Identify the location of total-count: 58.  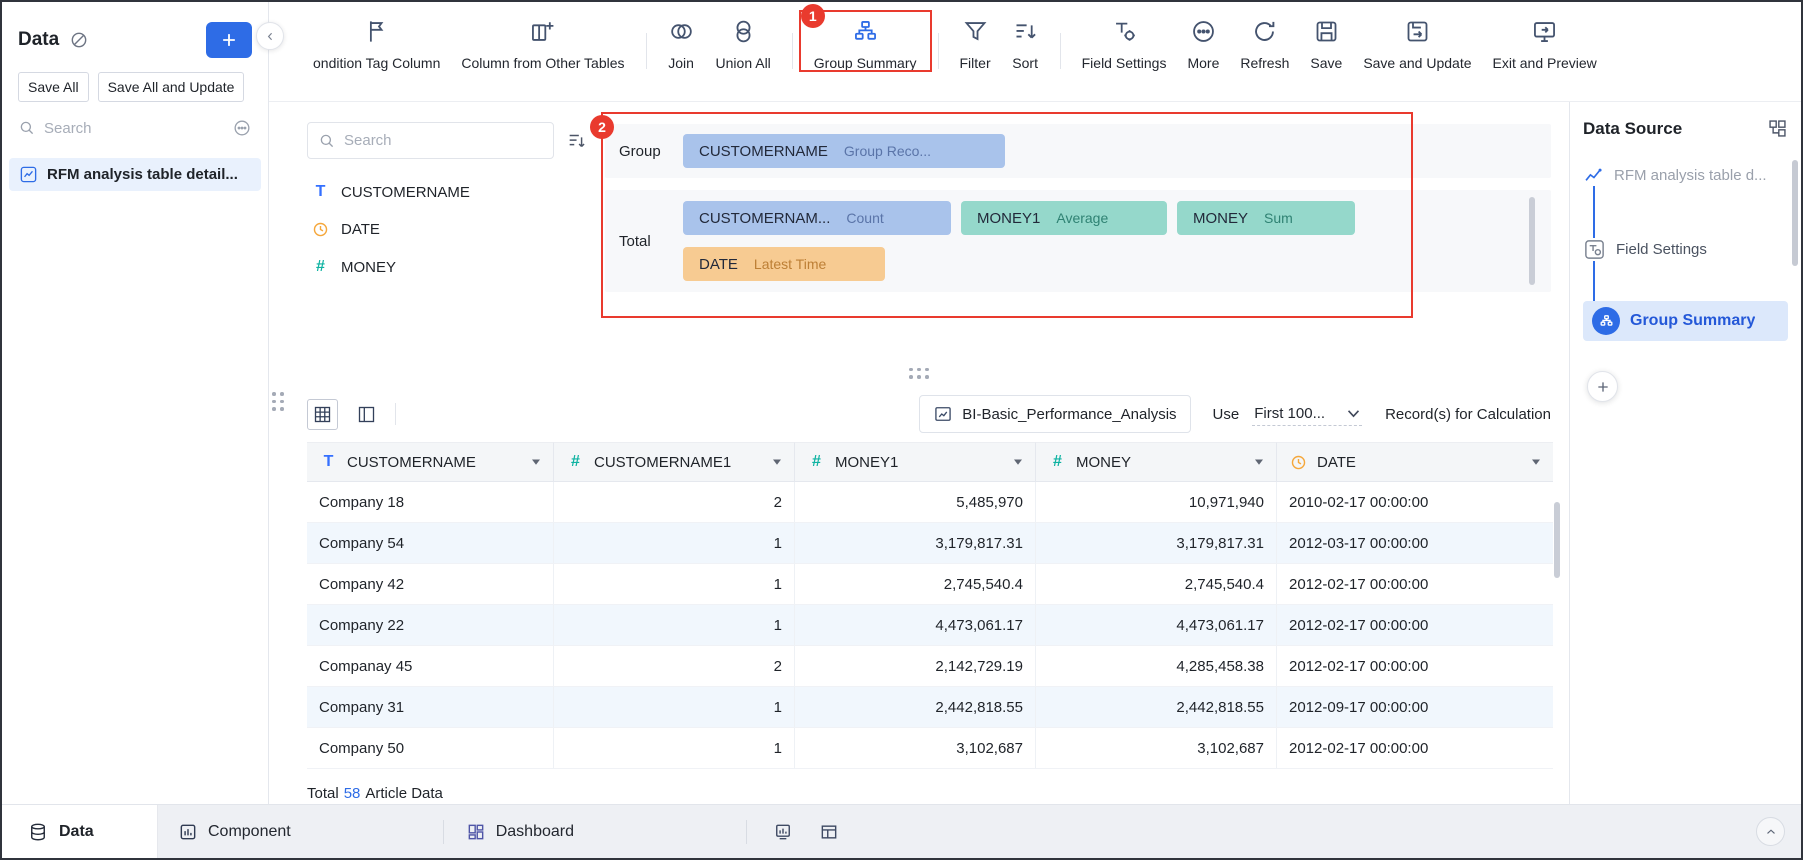
(352, 793).